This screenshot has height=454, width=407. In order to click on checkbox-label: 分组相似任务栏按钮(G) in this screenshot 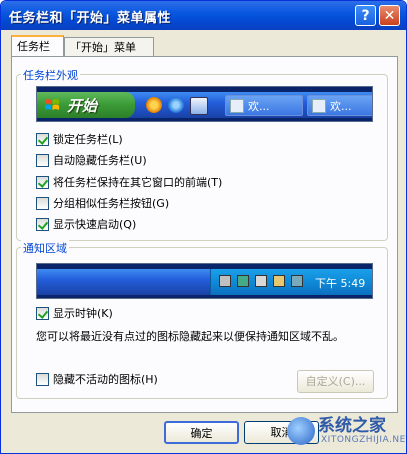, I will do `click(111, 203)`.